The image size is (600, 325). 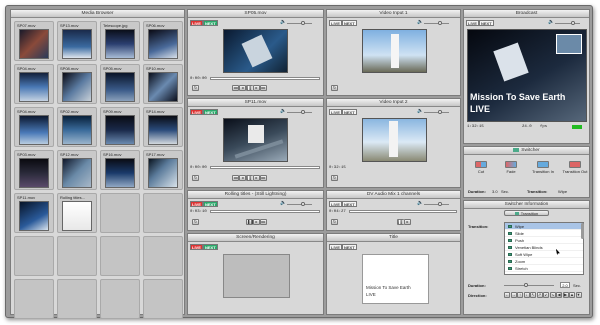 I want to click on direction-arrow-icon: ▼, so click(x=578, y=295).